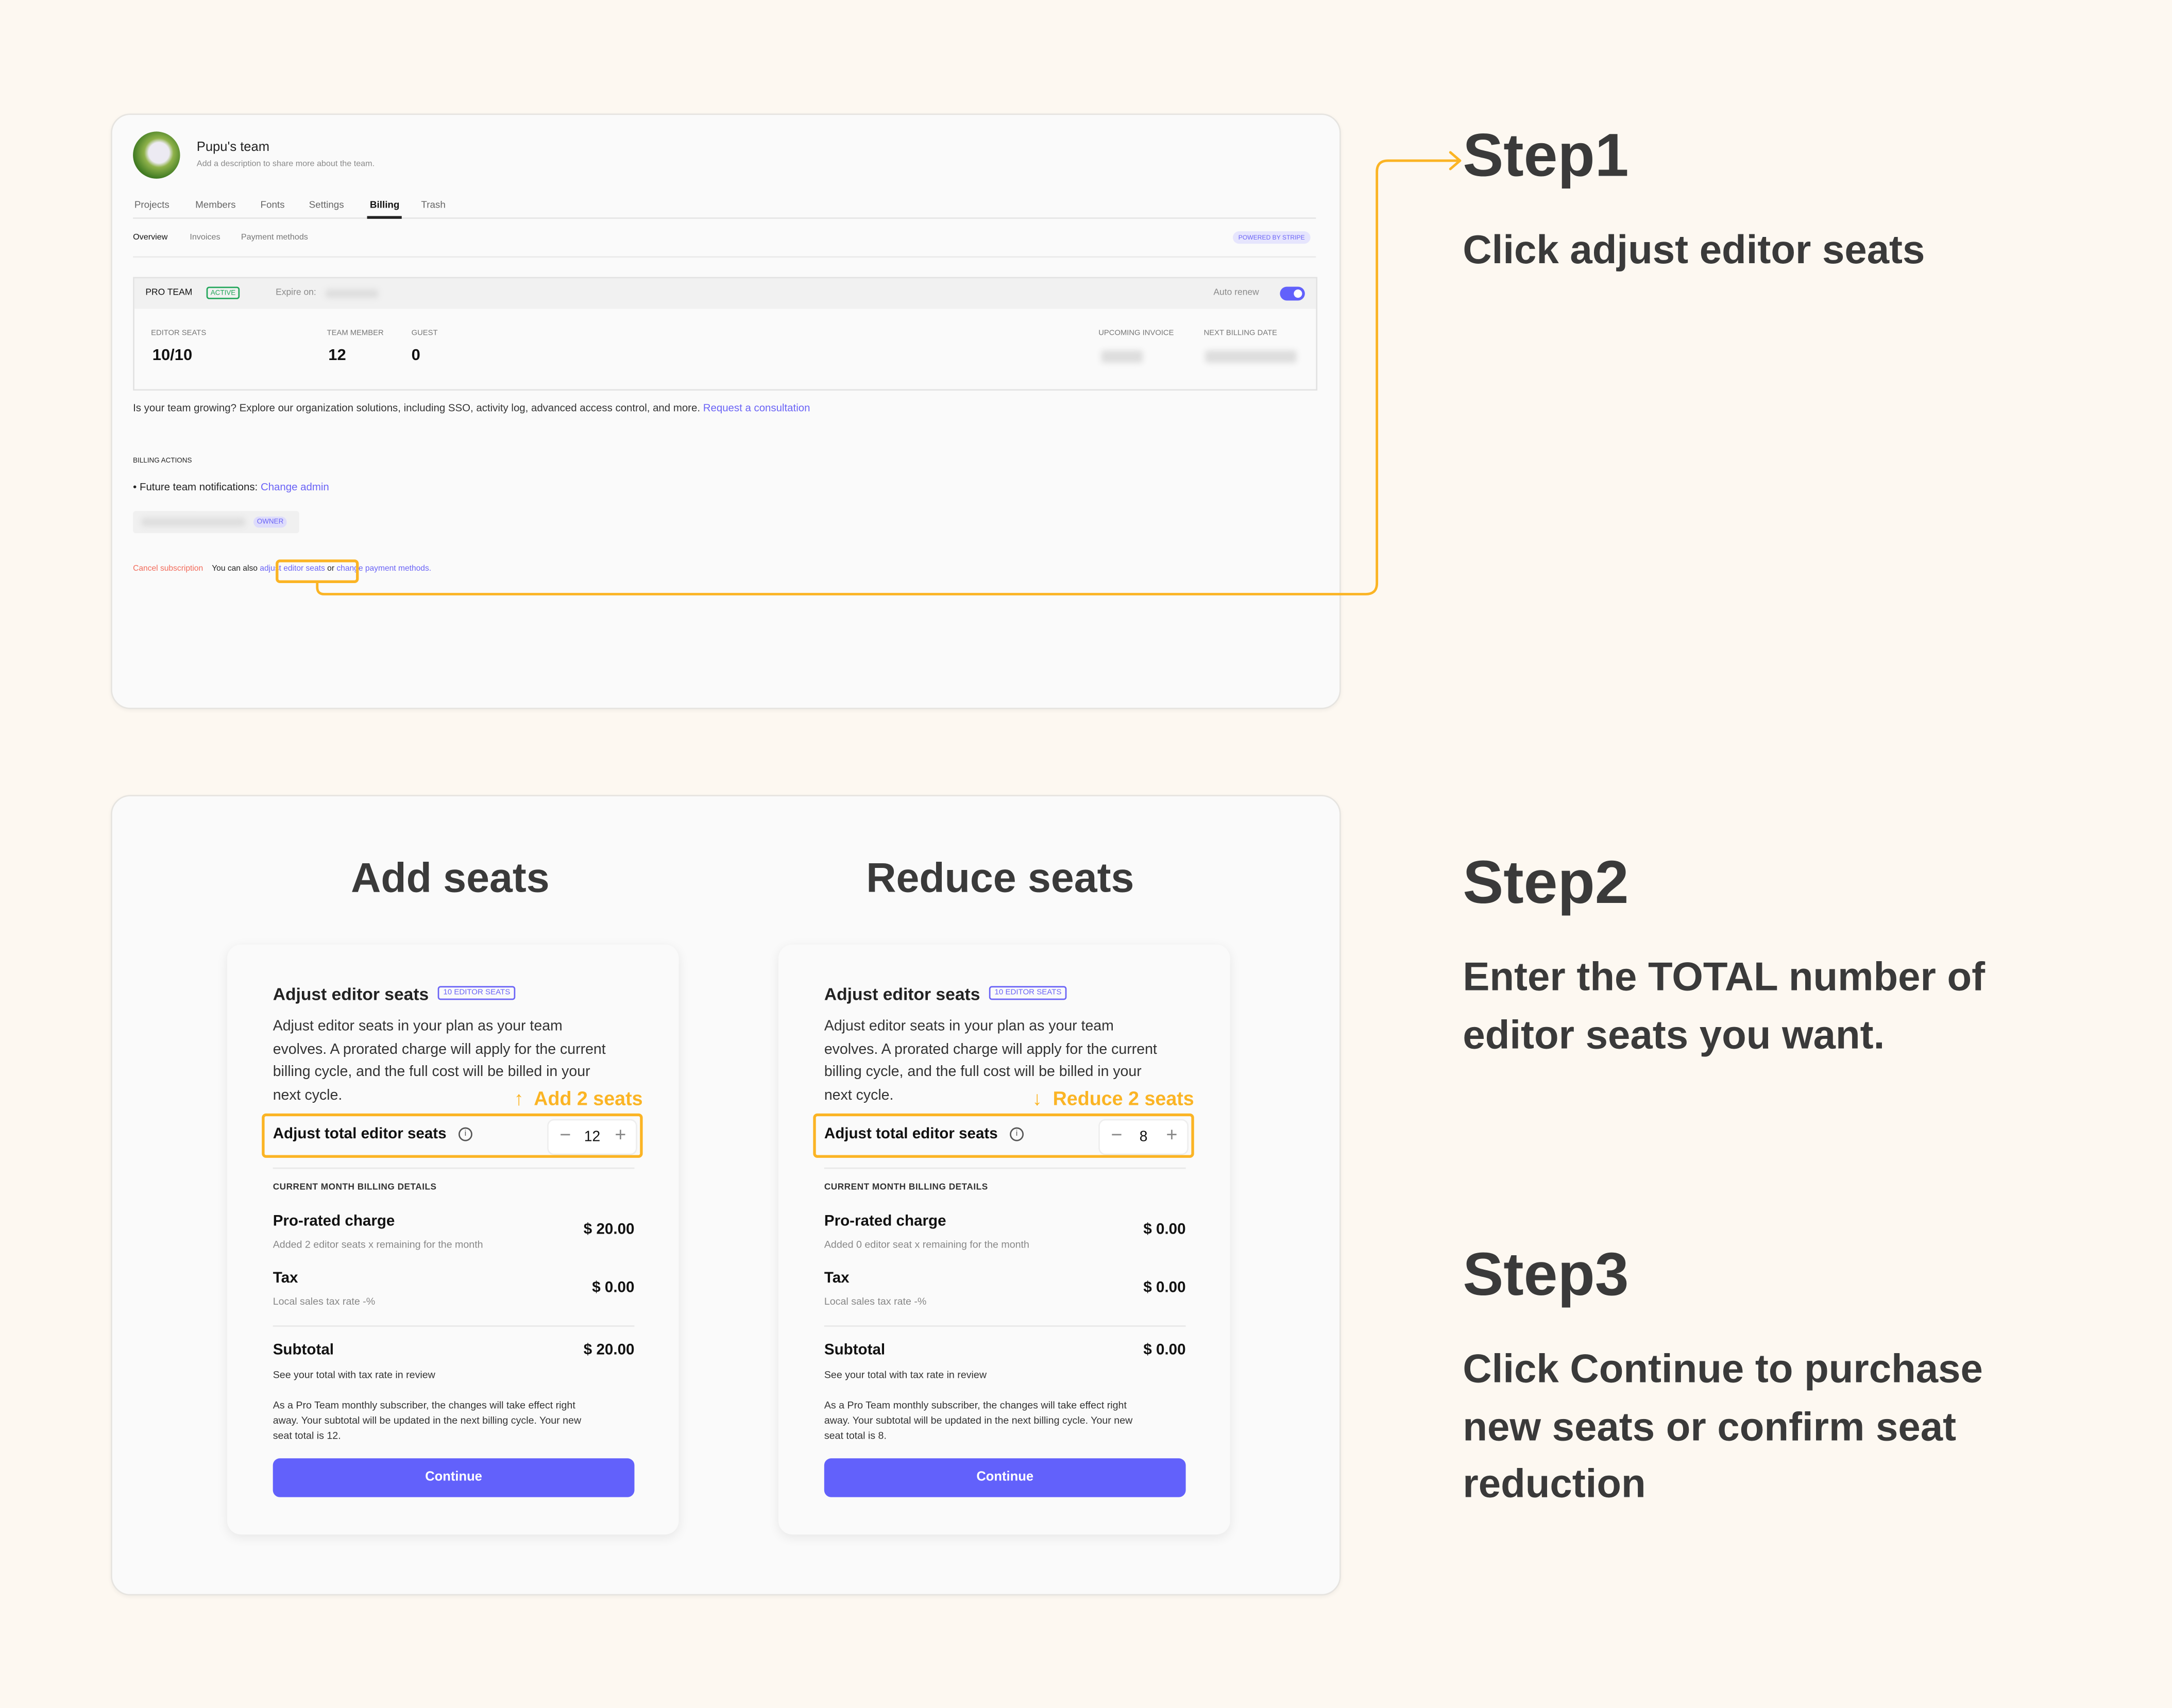 The image size is (2172, 1708). I want to click on note-line: seat total is 8., so click(855, 1435).